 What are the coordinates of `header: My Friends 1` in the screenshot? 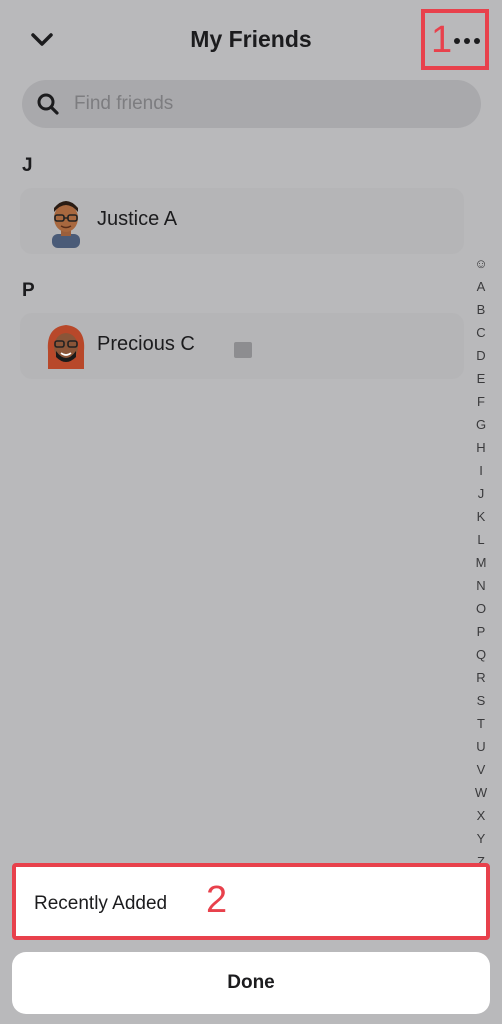 It's located at (251, 41).